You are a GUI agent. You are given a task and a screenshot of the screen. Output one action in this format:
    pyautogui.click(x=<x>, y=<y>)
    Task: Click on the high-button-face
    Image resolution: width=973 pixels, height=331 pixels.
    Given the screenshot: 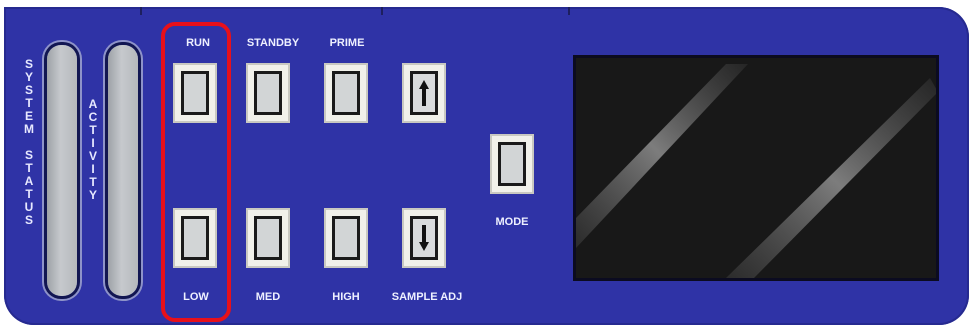 What is the action you would take?
    pyautogui.click(x=346, y=238)
    